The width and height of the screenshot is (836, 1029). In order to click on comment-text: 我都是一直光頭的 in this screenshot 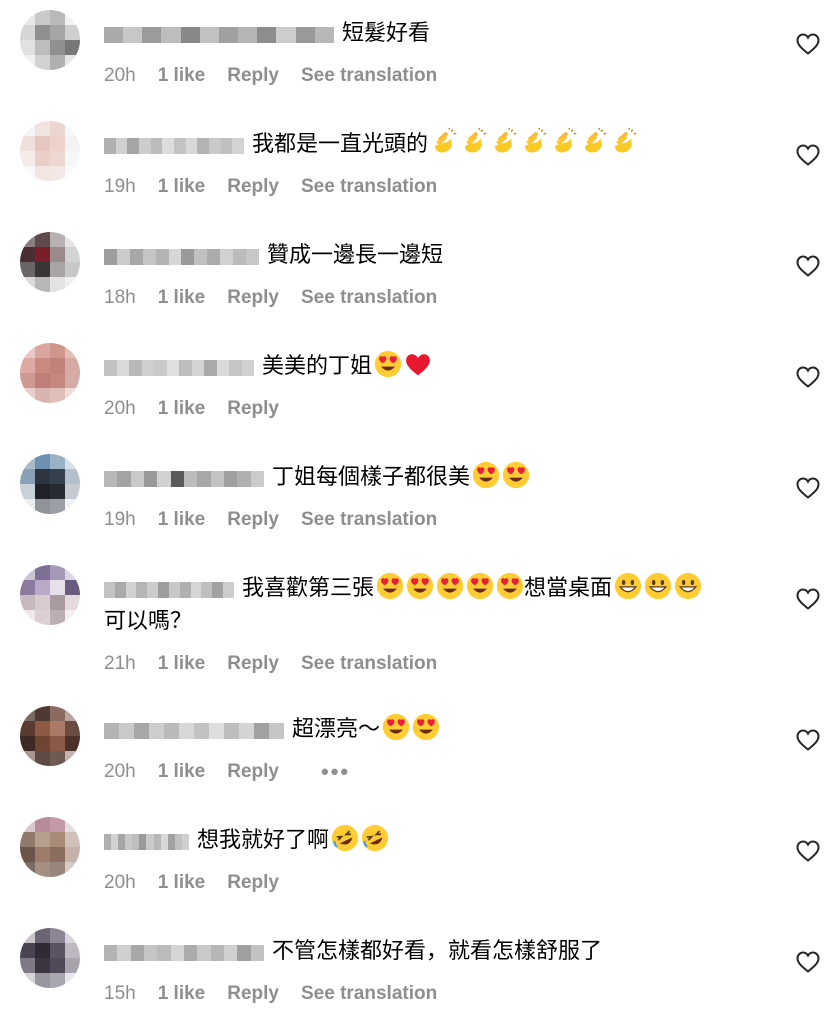, I will do `click(445, 144)`.